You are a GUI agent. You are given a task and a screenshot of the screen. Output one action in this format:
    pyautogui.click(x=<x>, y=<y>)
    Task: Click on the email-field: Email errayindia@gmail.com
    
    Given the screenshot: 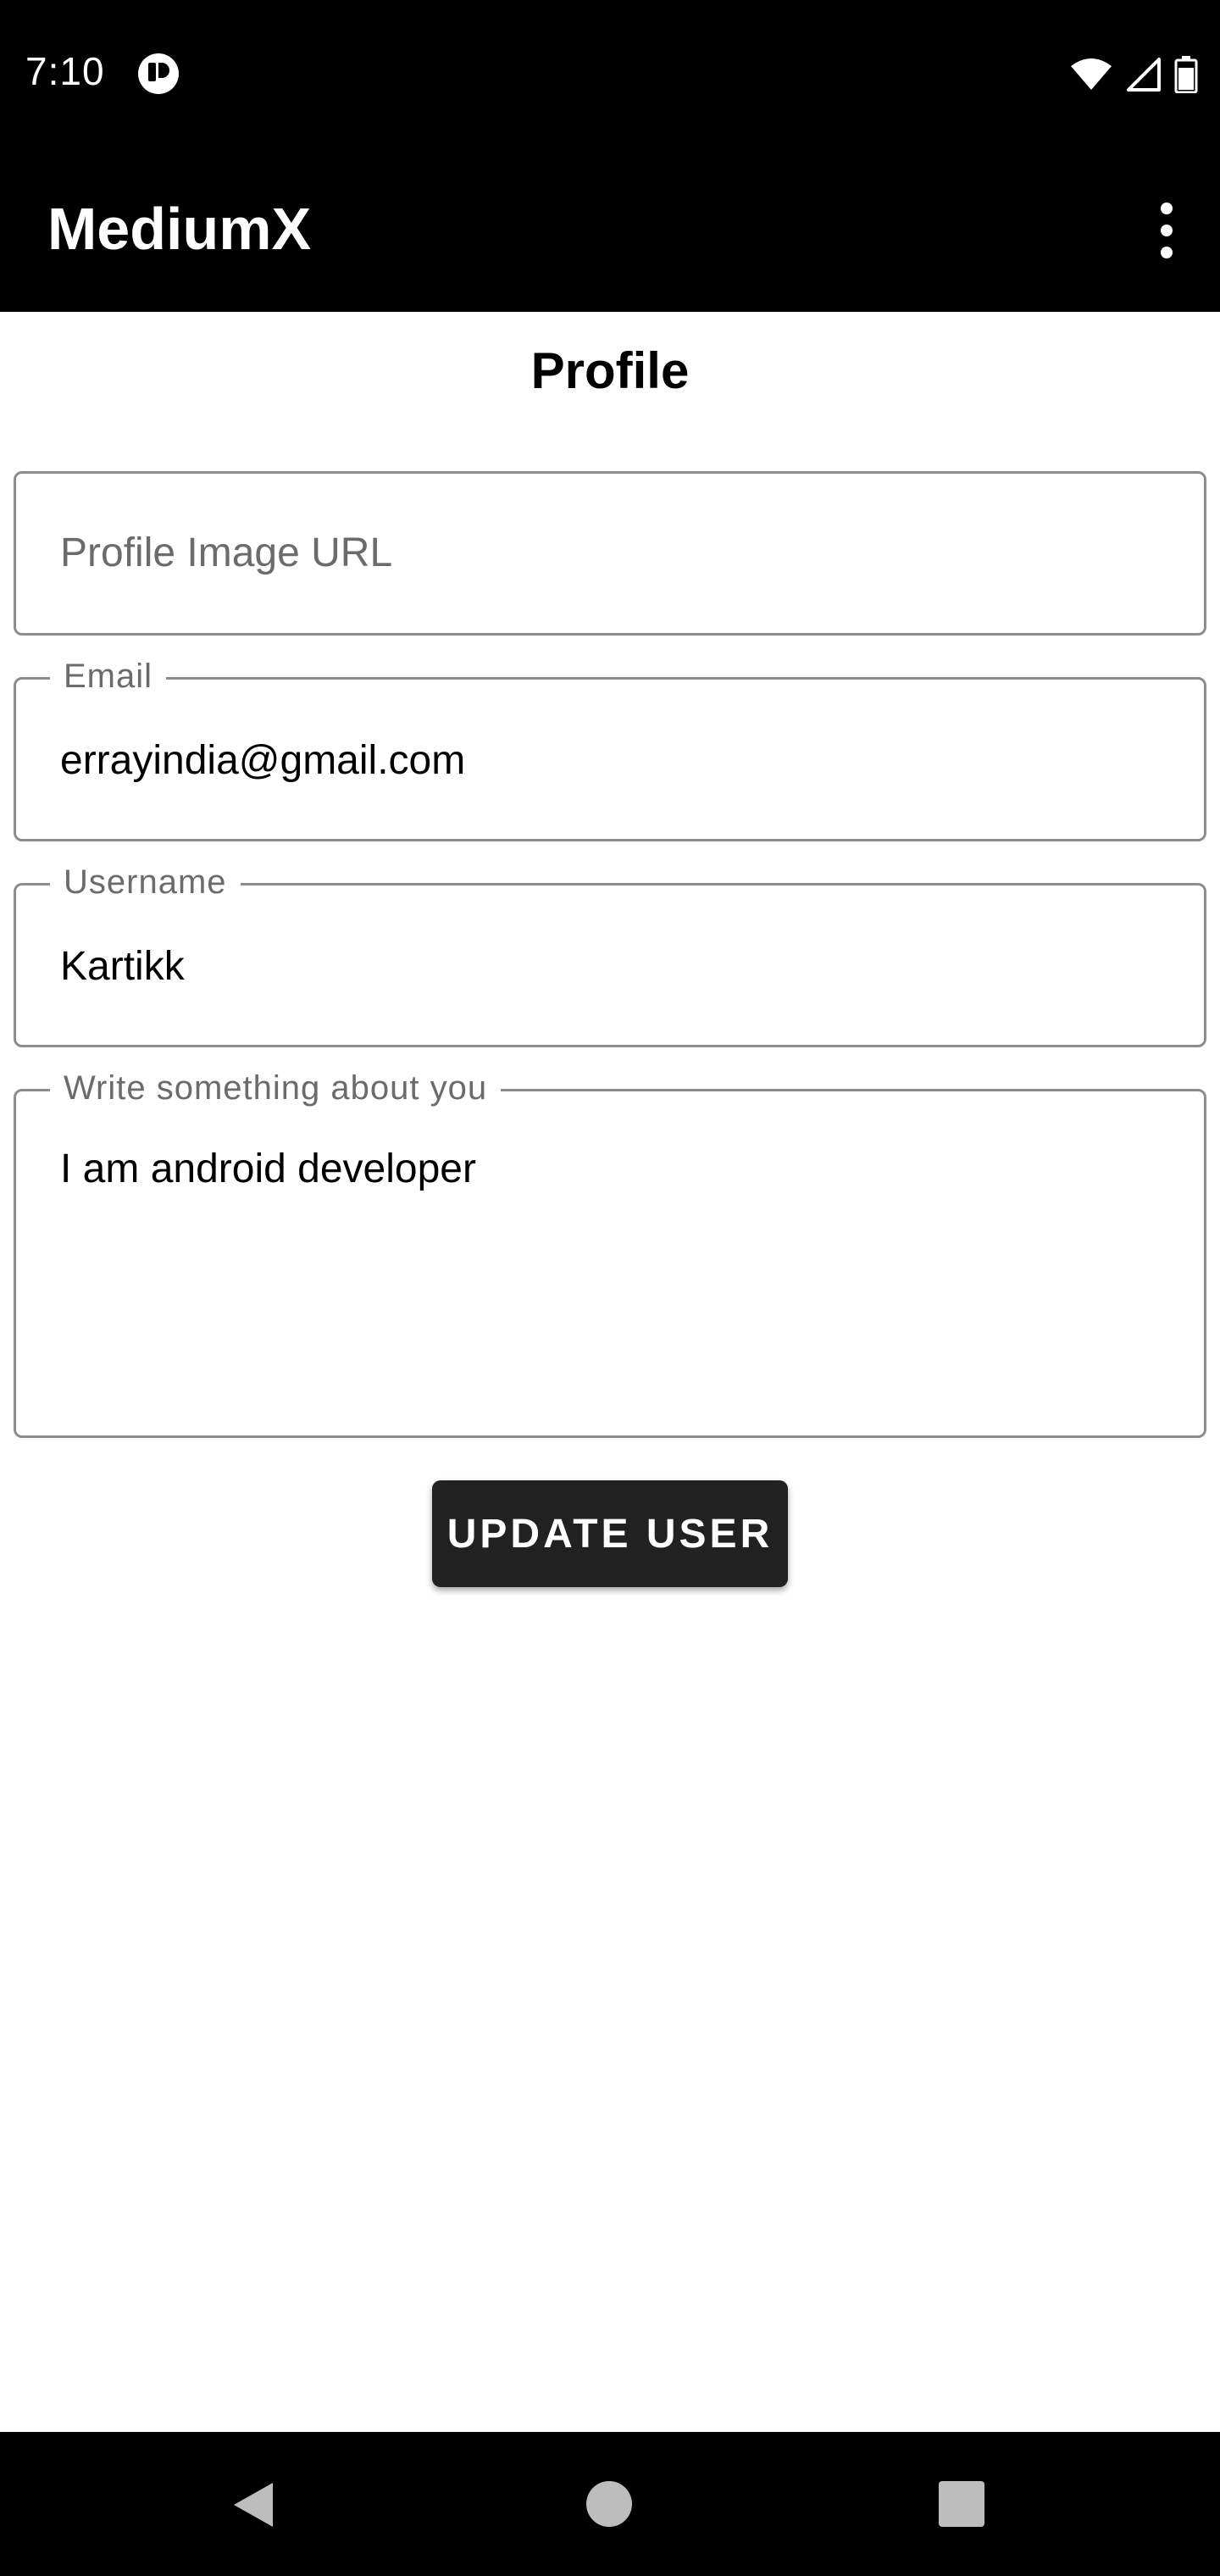 What is the action you would take?
    pyautogui.click(x=610, y=747)
    